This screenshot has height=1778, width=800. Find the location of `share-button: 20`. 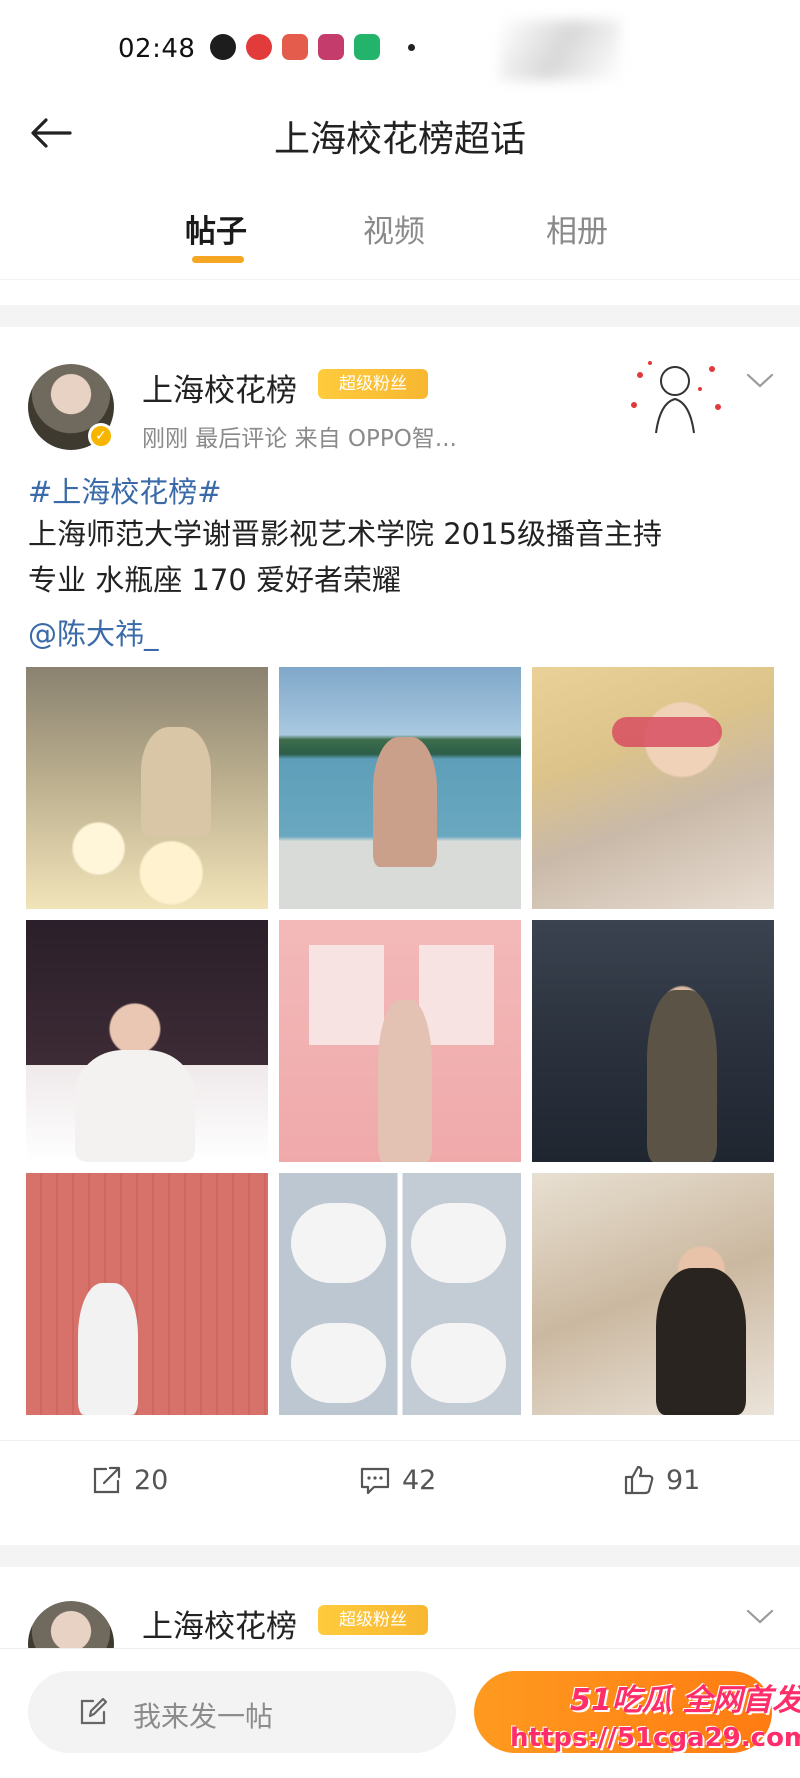

share-button: 20 is located at coordinates (129, 1480).